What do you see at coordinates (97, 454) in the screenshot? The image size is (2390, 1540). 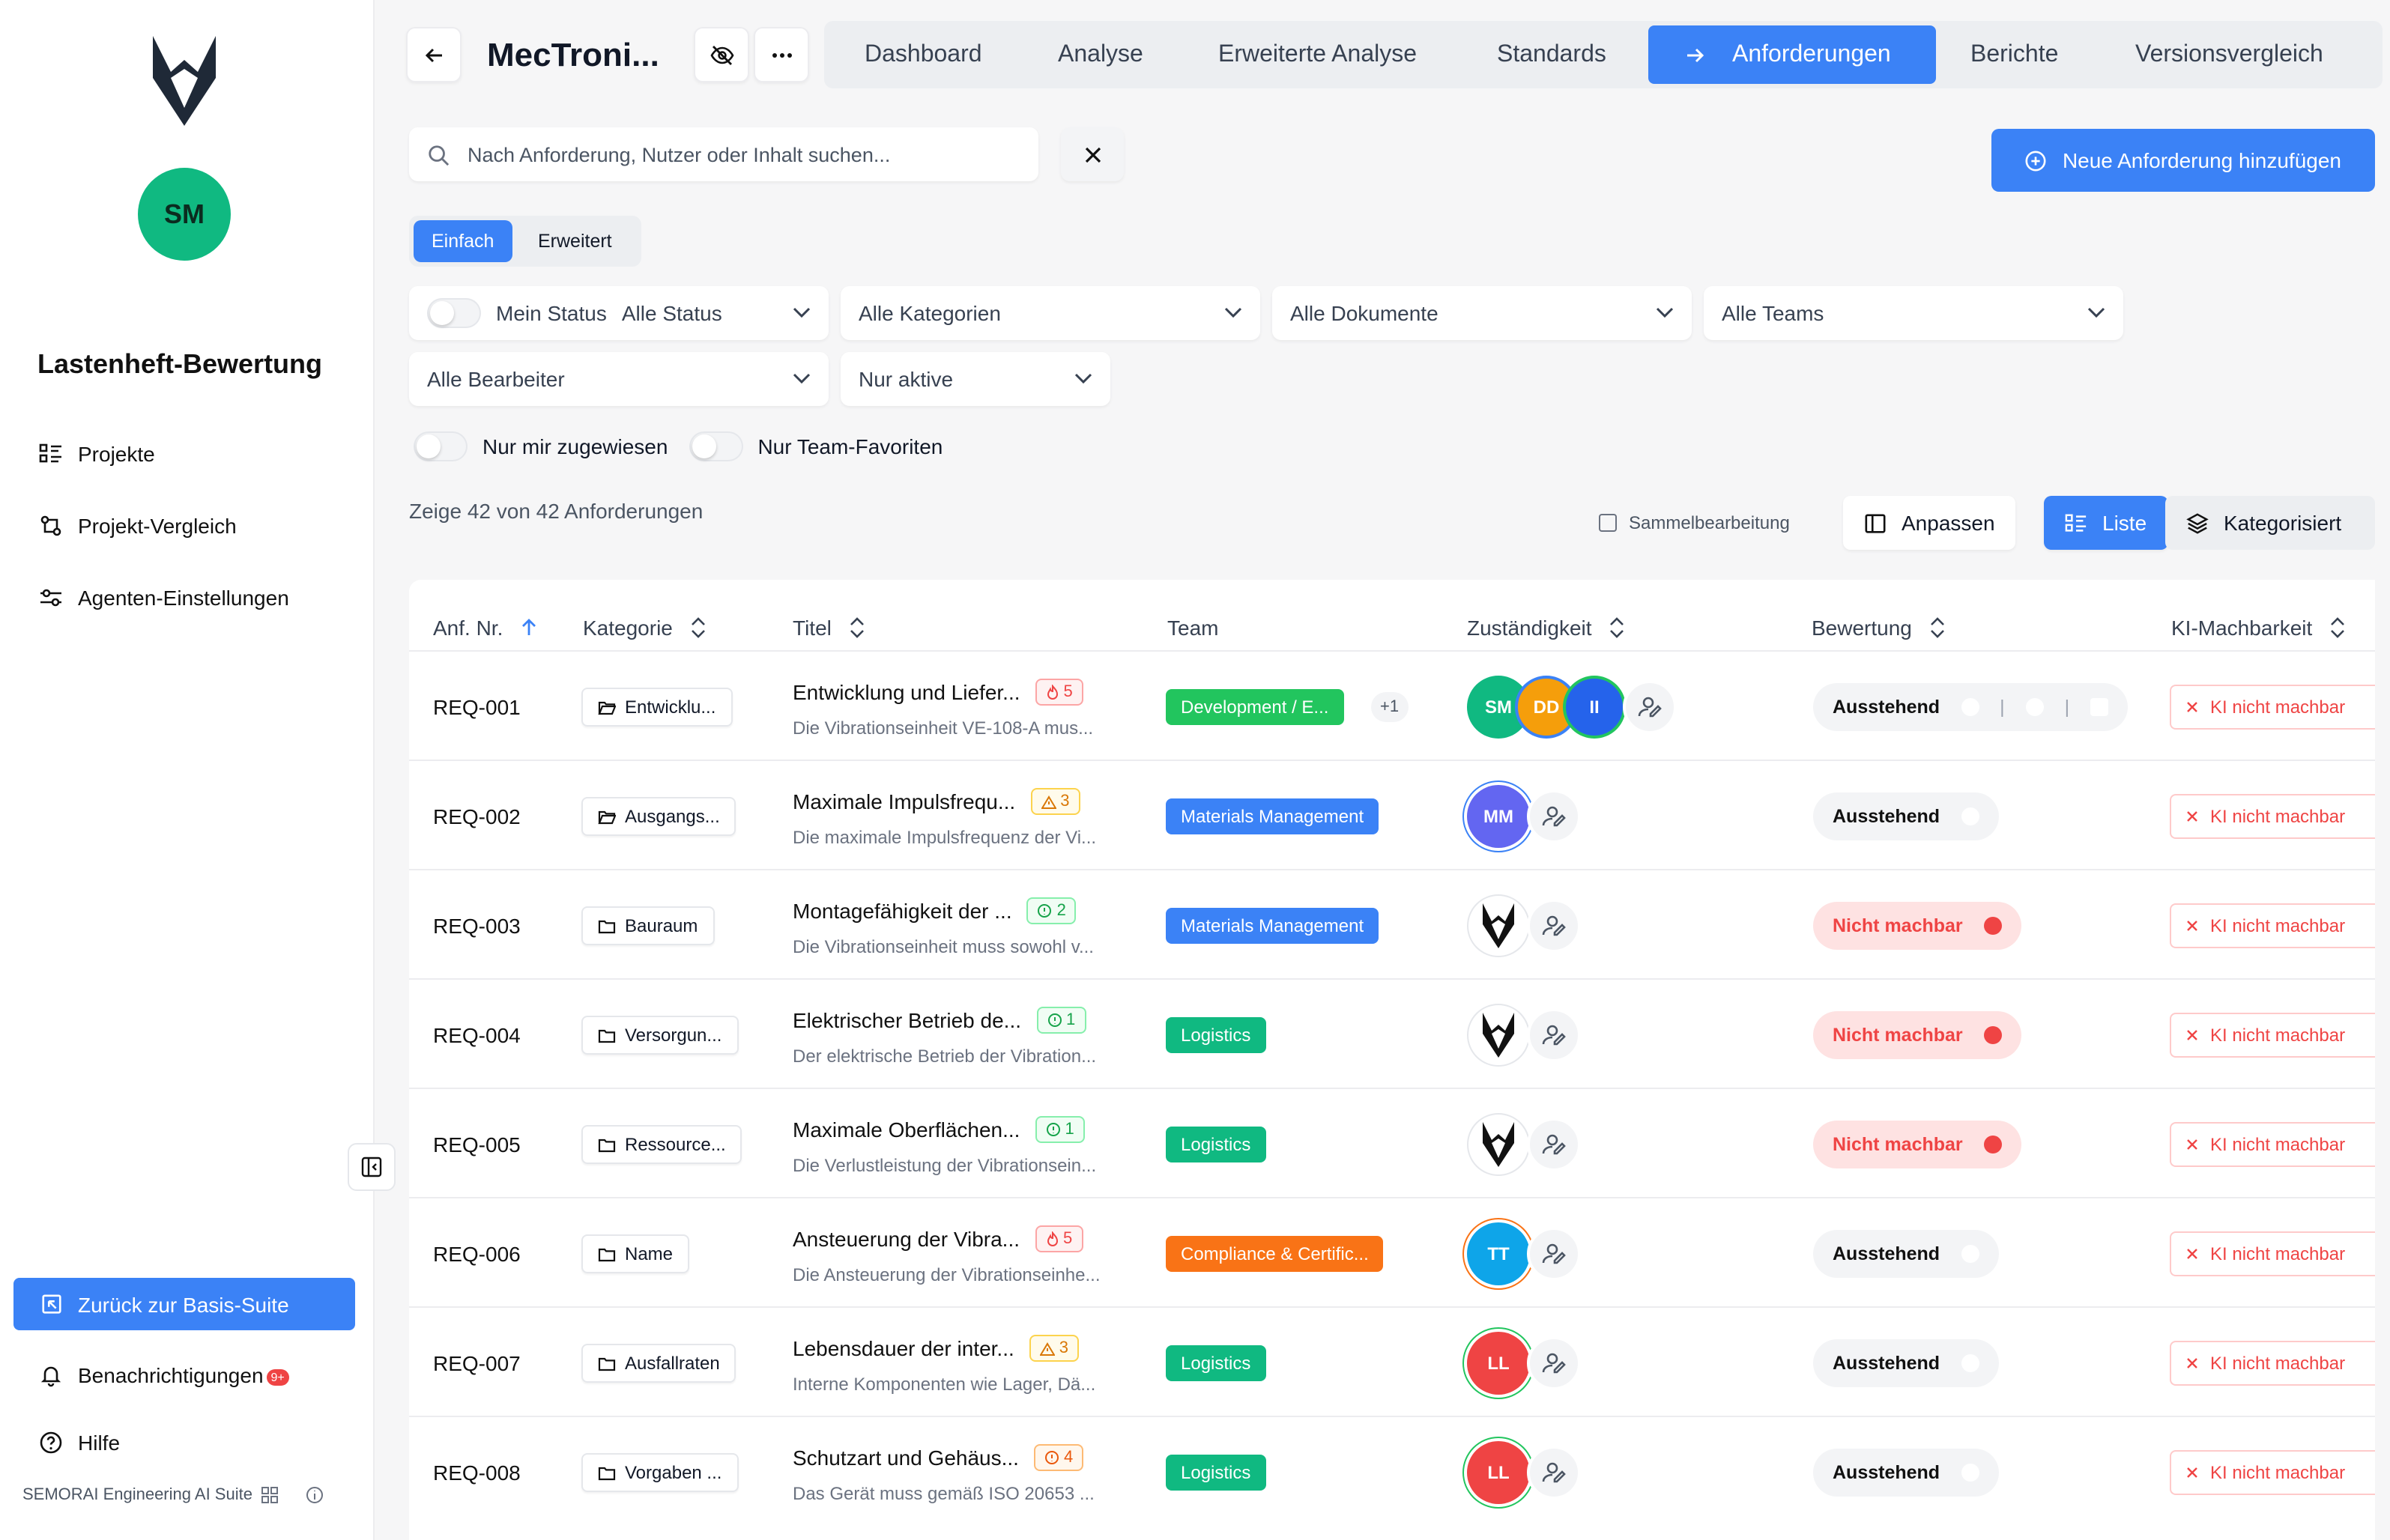 I see `sidebar-item-projekte: Projekte` at bounding box center [97, 454].